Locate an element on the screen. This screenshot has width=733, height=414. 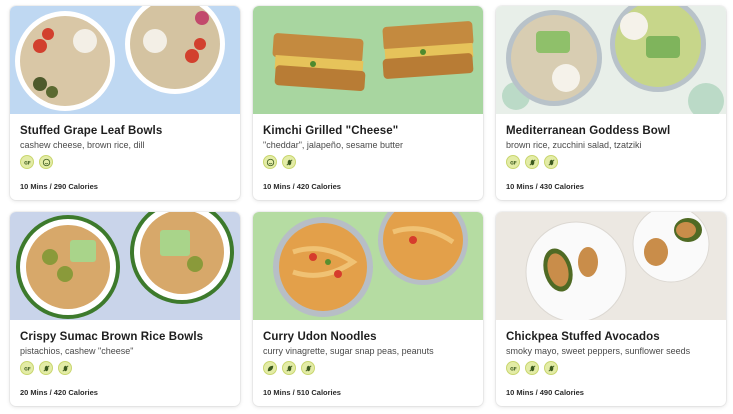
recipe-meta: 10 Mins / 430 Calories is located at coordinates (545, 186).